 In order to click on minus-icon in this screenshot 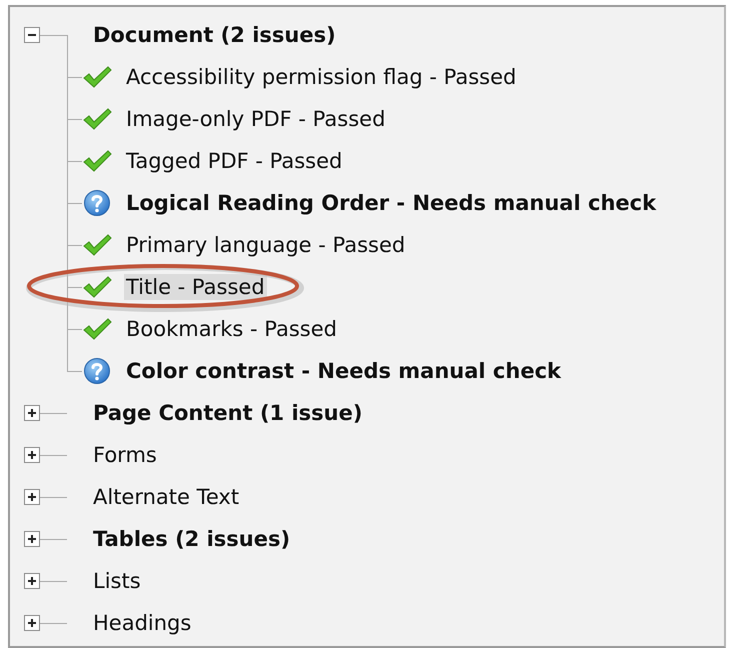, I will do `click(32, 35)`.